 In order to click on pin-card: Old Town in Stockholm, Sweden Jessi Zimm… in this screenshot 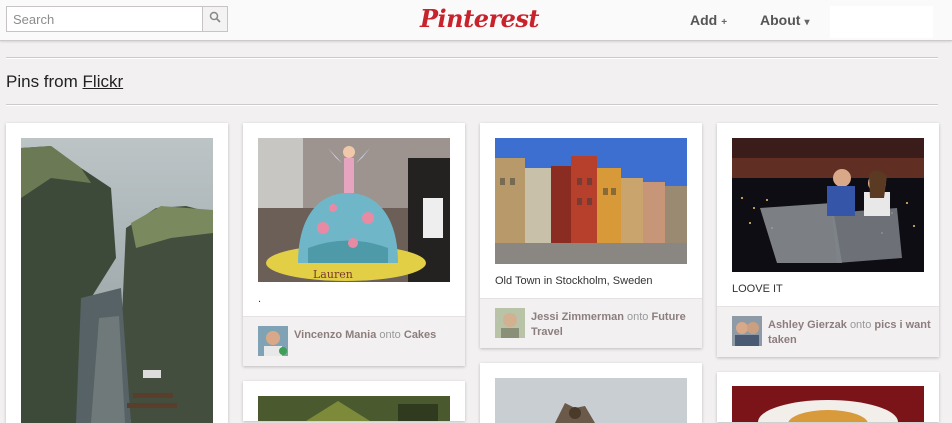, I will do `click(591, 235)`.